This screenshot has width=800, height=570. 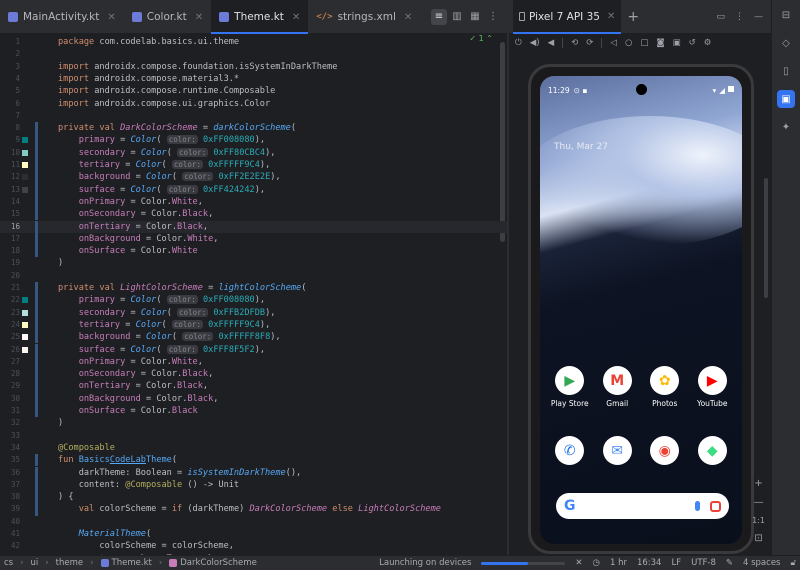 What do you see at coordinates (12, 337) in the screenshot?
I see `line-number: 25` at bounding box center [12, 337].